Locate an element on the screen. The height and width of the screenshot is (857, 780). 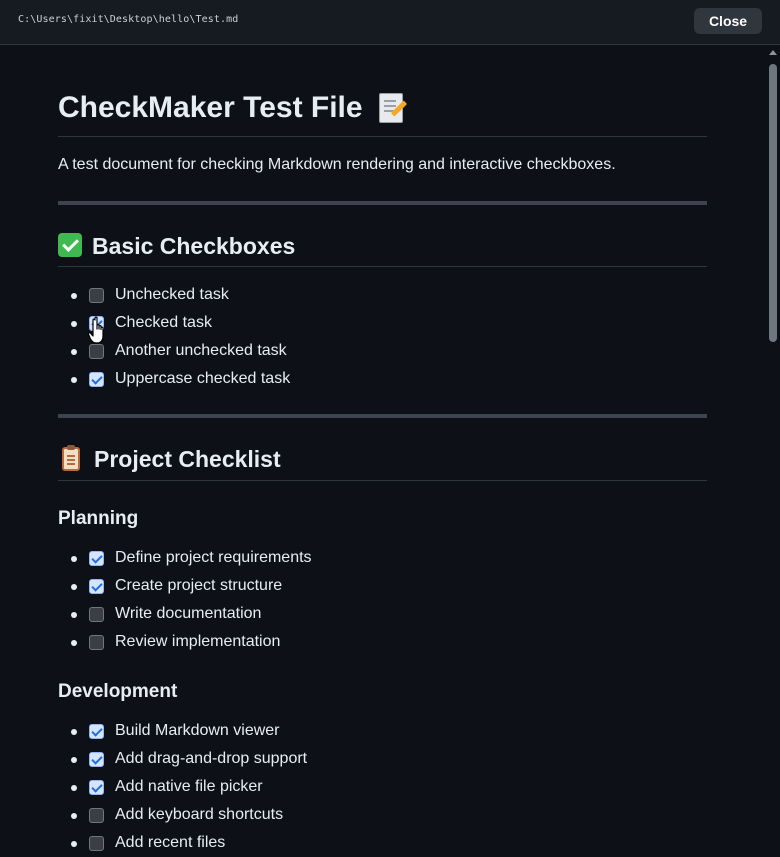
task-item: Unchecked task is located at coordinates (174, 295).